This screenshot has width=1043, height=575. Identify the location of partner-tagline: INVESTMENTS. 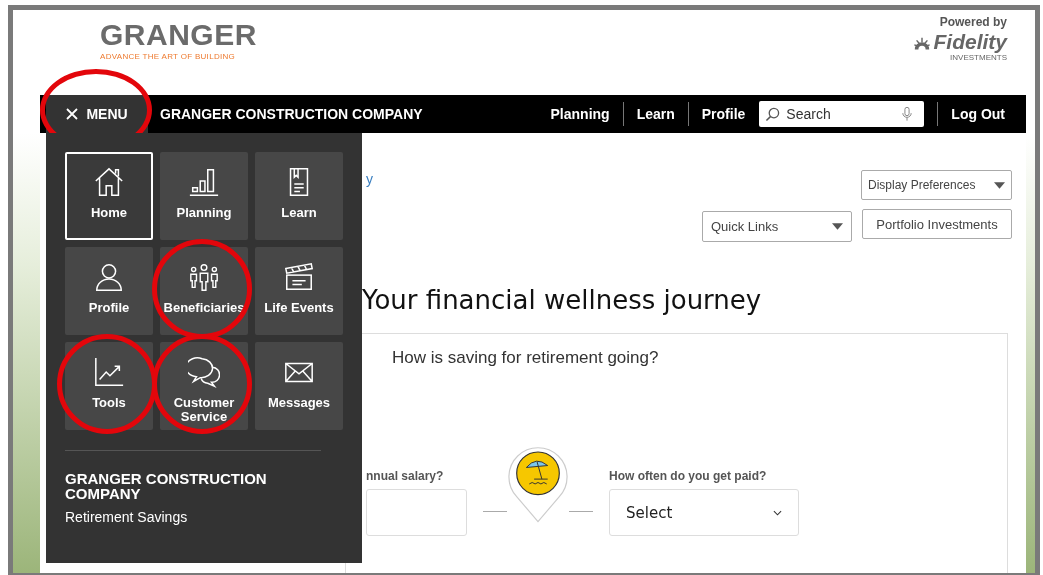
(978, 57).